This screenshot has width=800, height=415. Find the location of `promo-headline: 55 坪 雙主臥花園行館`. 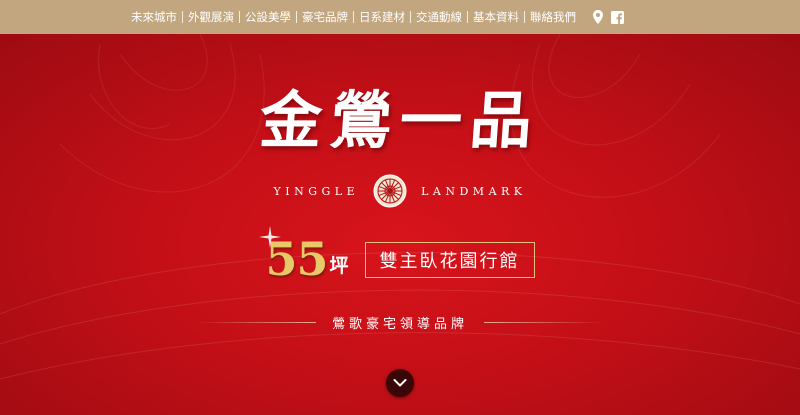

promo-headline: 55 坪 雙主臥花園行館 is located at coordinates (400, 254).